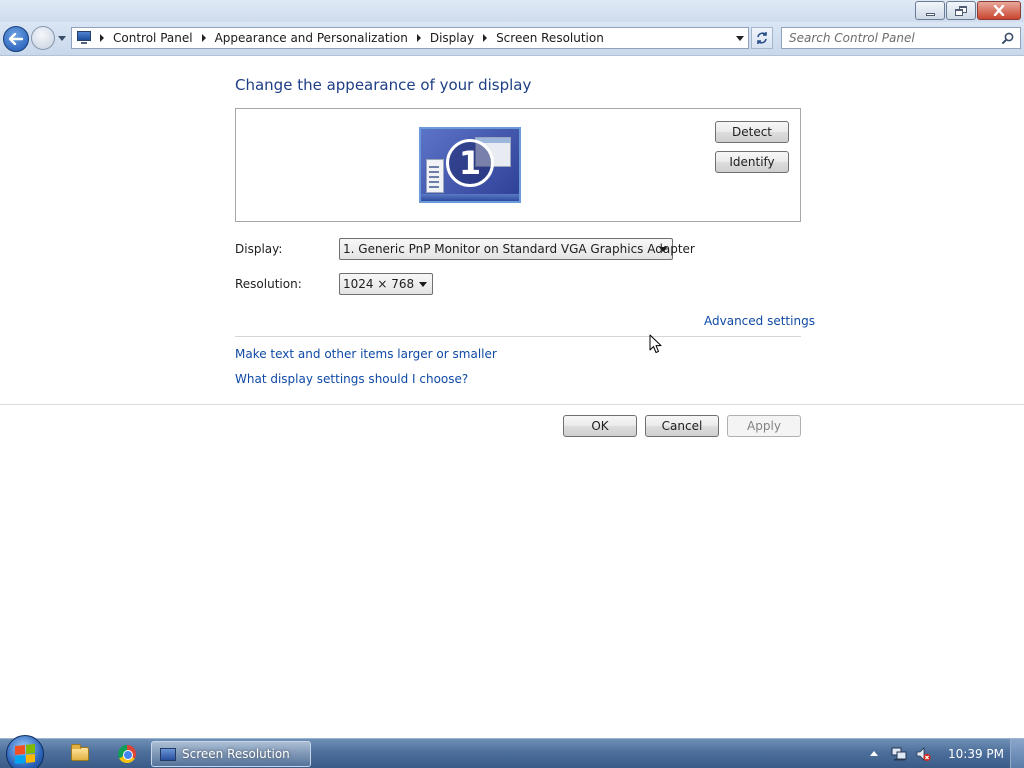  Describe the element at coordinates (168, 754) in the screenshot. I see `display-icon` at that location.